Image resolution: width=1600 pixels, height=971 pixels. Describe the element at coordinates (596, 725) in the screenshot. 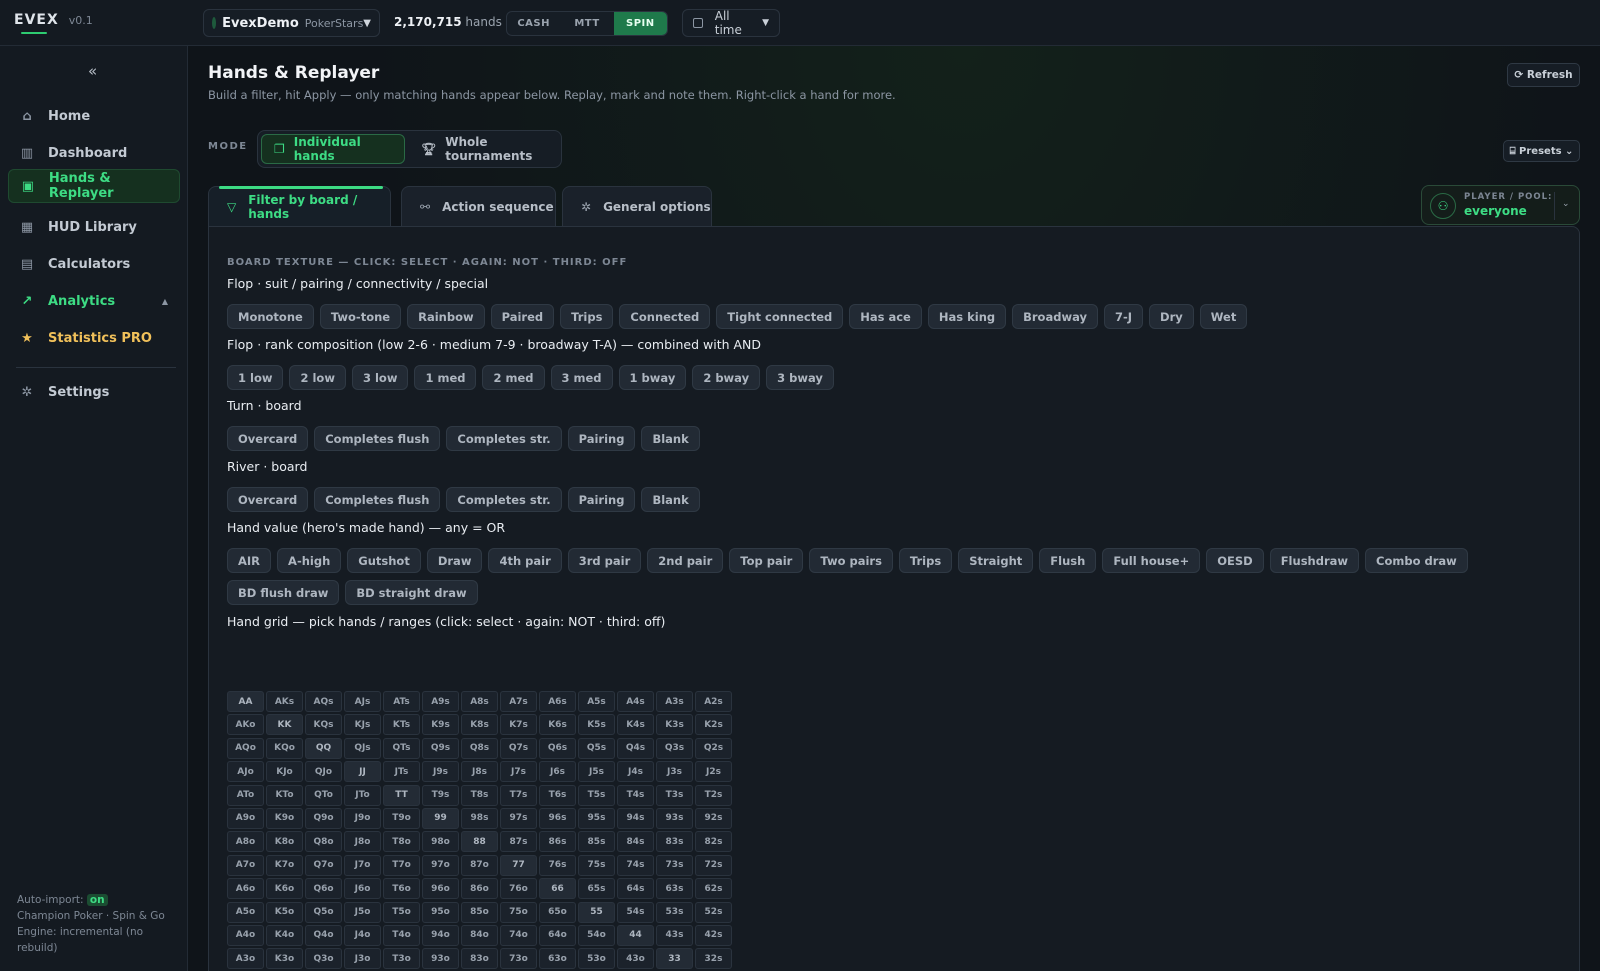

I see `hand-cell: K5s` at that location.